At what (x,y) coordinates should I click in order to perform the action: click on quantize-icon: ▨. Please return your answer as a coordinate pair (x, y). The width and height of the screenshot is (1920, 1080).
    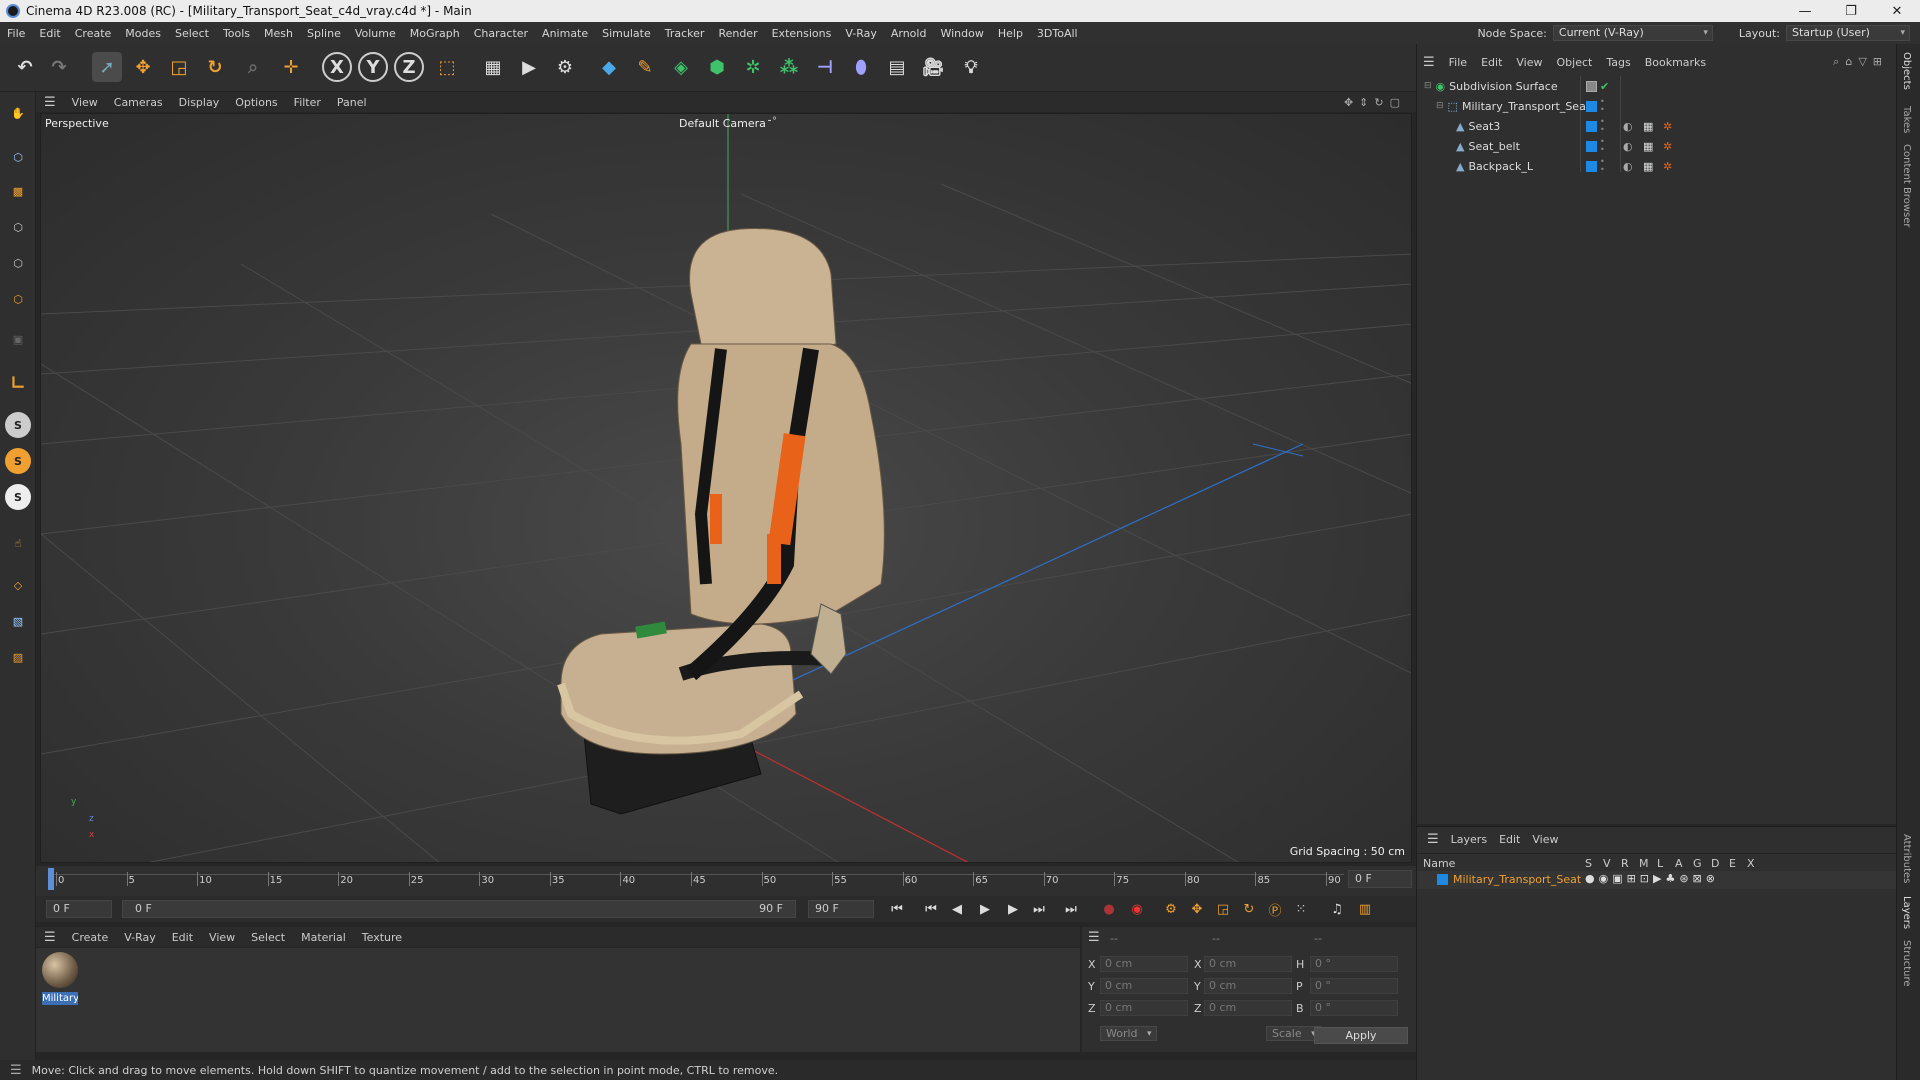
    Looking at the image, I should click on (18, 657).